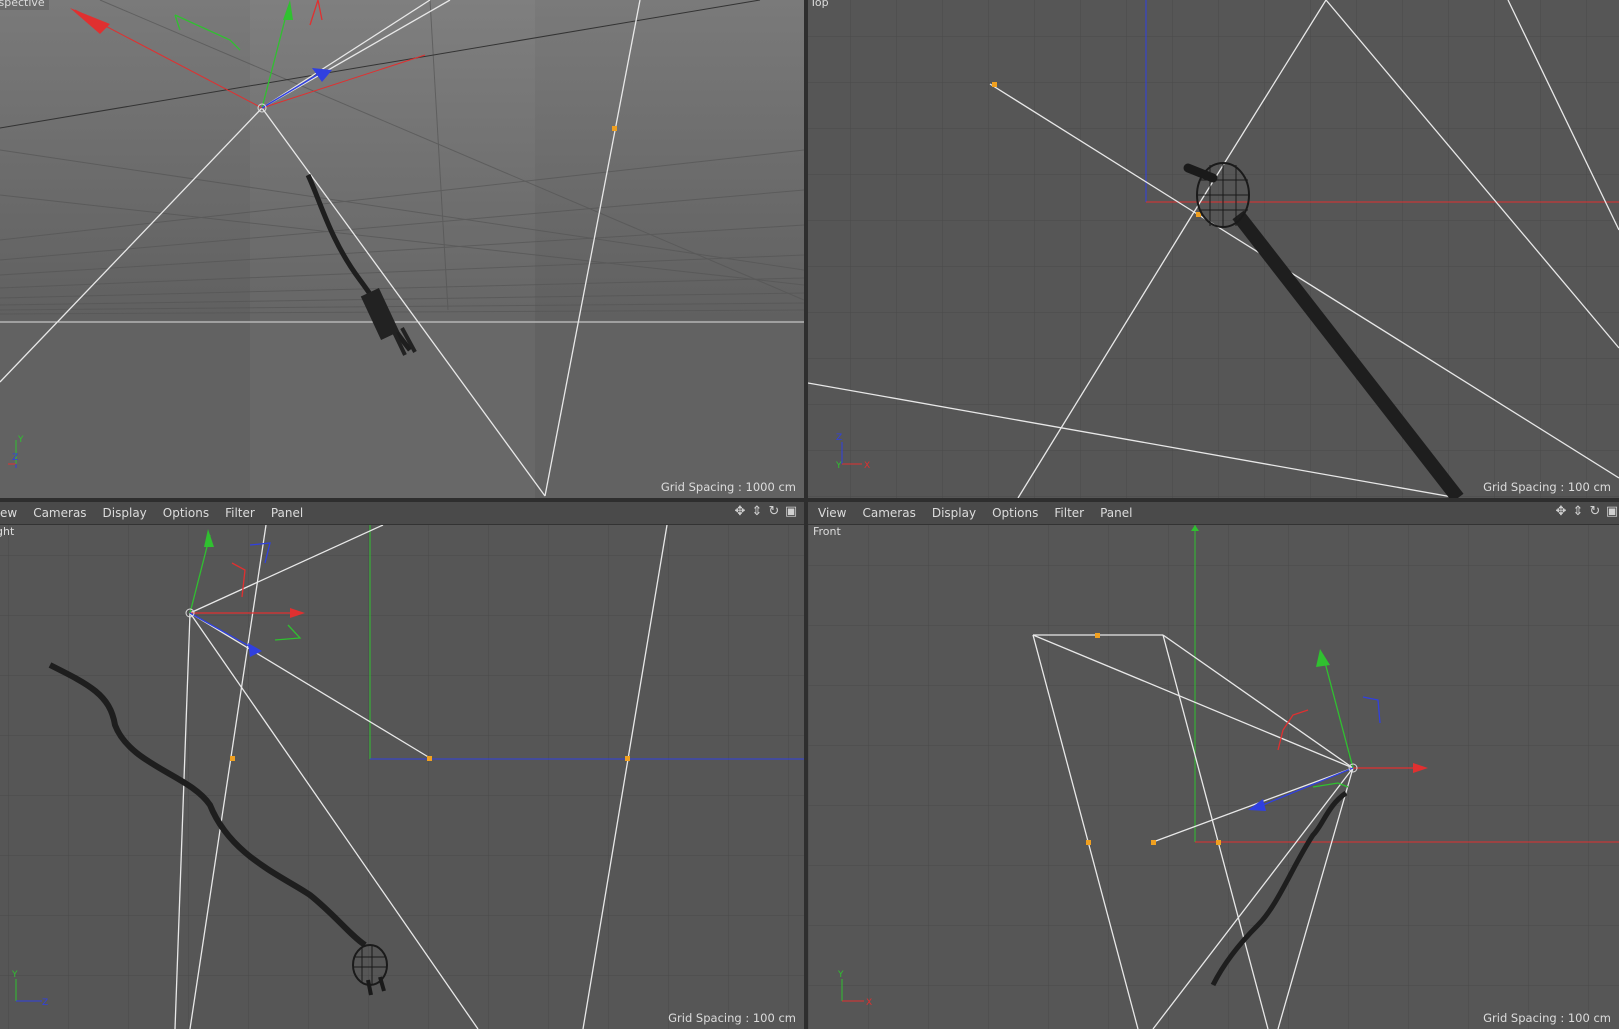 Image resolution: width=1619 pixels, height=1029 pixels. What do you see at coordinates (819, 4) in the screenshot?
I see `viewport-label-top: Top` at bounding box center [819, 4].